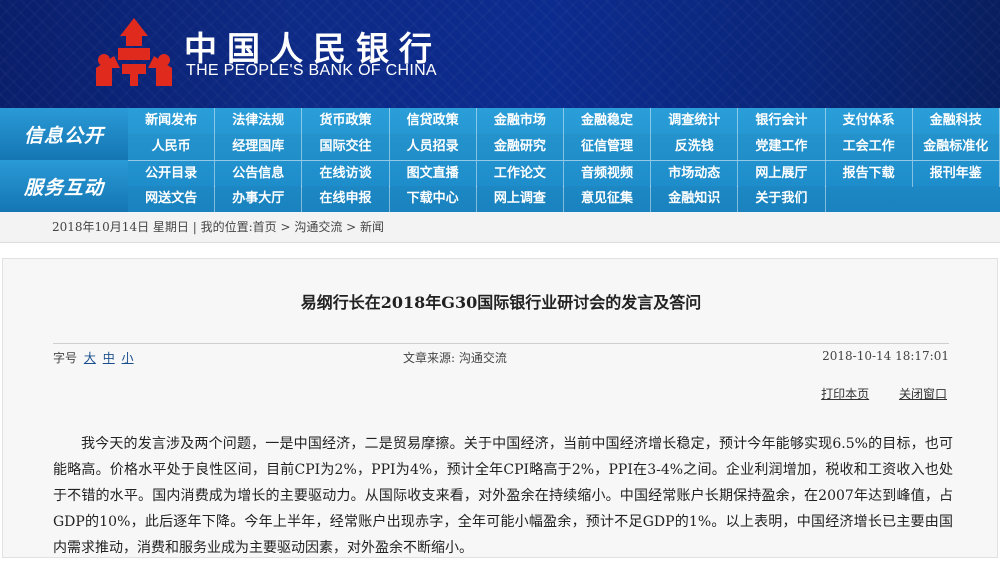 This screenshot has height=561, width=1000. What do you see at coordinates (845, 394) in the screenshot?
I see `print-page-link: 打印本页` at bounding box center [845, 394].